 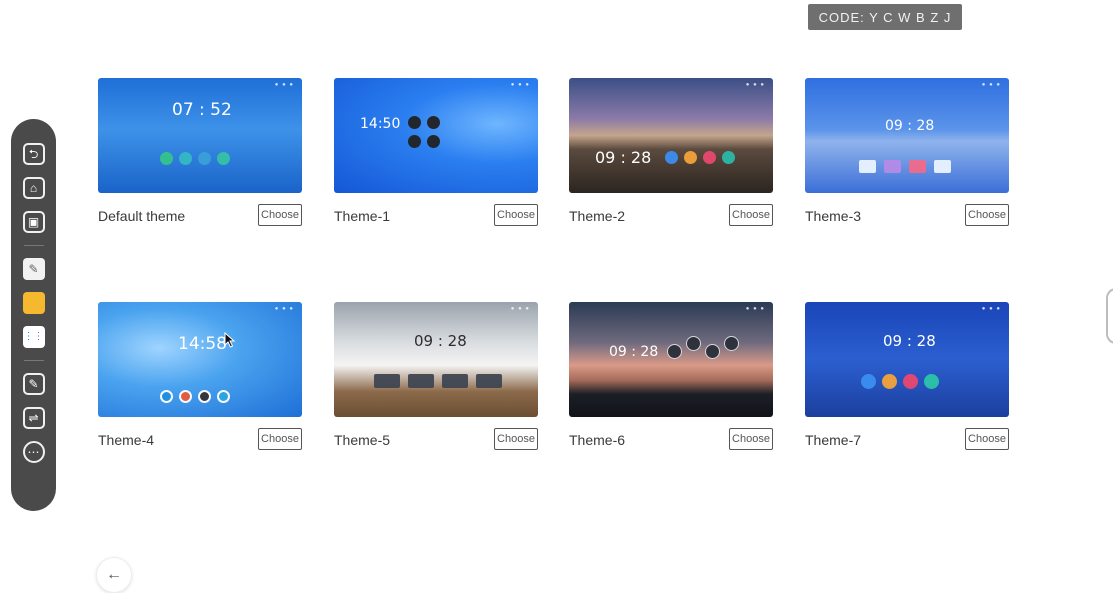 What do you see at coordinates (230, 340) in the screenshot?
I see `mouse-cursor-icon` at bounding box center [230, 340].